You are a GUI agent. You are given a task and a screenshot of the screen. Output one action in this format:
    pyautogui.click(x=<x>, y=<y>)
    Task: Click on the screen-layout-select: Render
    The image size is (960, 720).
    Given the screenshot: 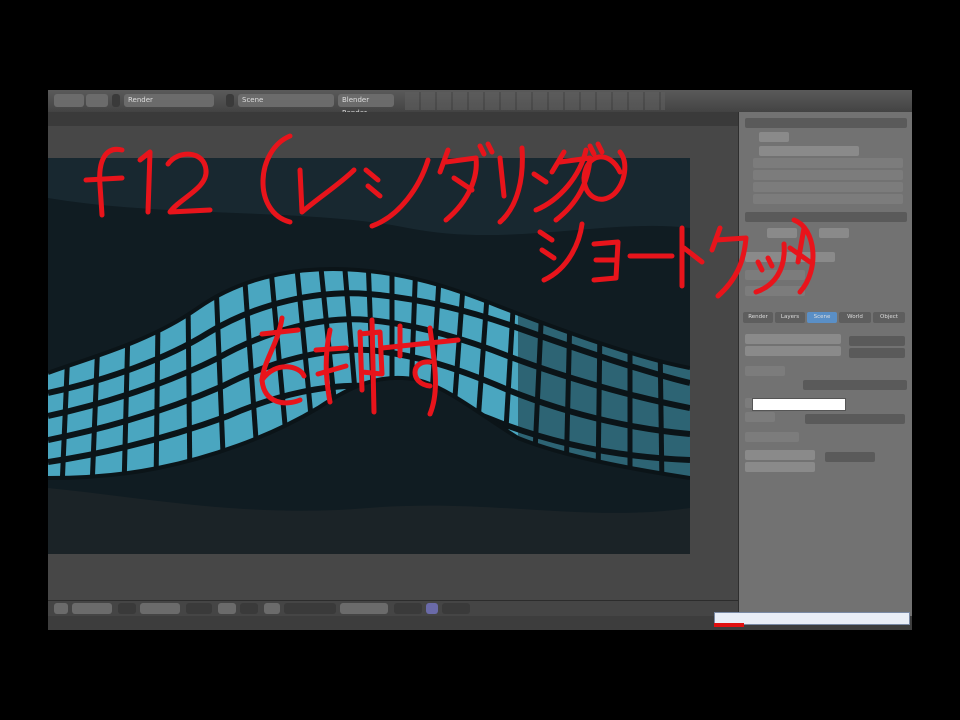 What is the action you would take?
    pyautogui.click(x=169, y=100)
    